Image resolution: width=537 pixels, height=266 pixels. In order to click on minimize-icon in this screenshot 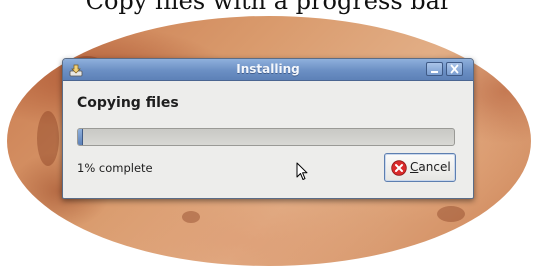, I will do `click(434, 72)`.